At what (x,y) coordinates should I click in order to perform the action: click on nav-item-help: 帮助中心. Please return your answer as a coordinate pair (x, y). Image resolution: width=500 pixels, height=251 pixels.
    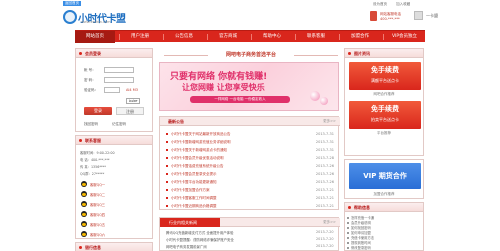
    Looking at the image, I should click on (272, 37).